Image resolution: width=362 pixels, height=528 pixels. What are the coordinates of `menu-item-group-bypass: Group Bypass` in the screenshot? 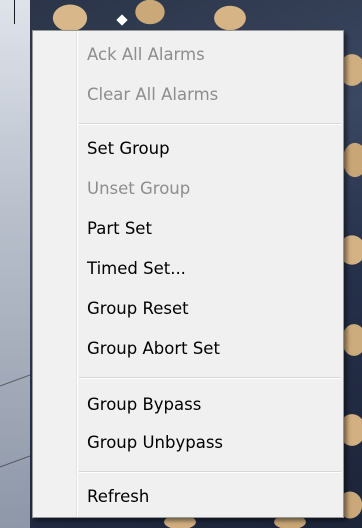 It's located at (188, 405).